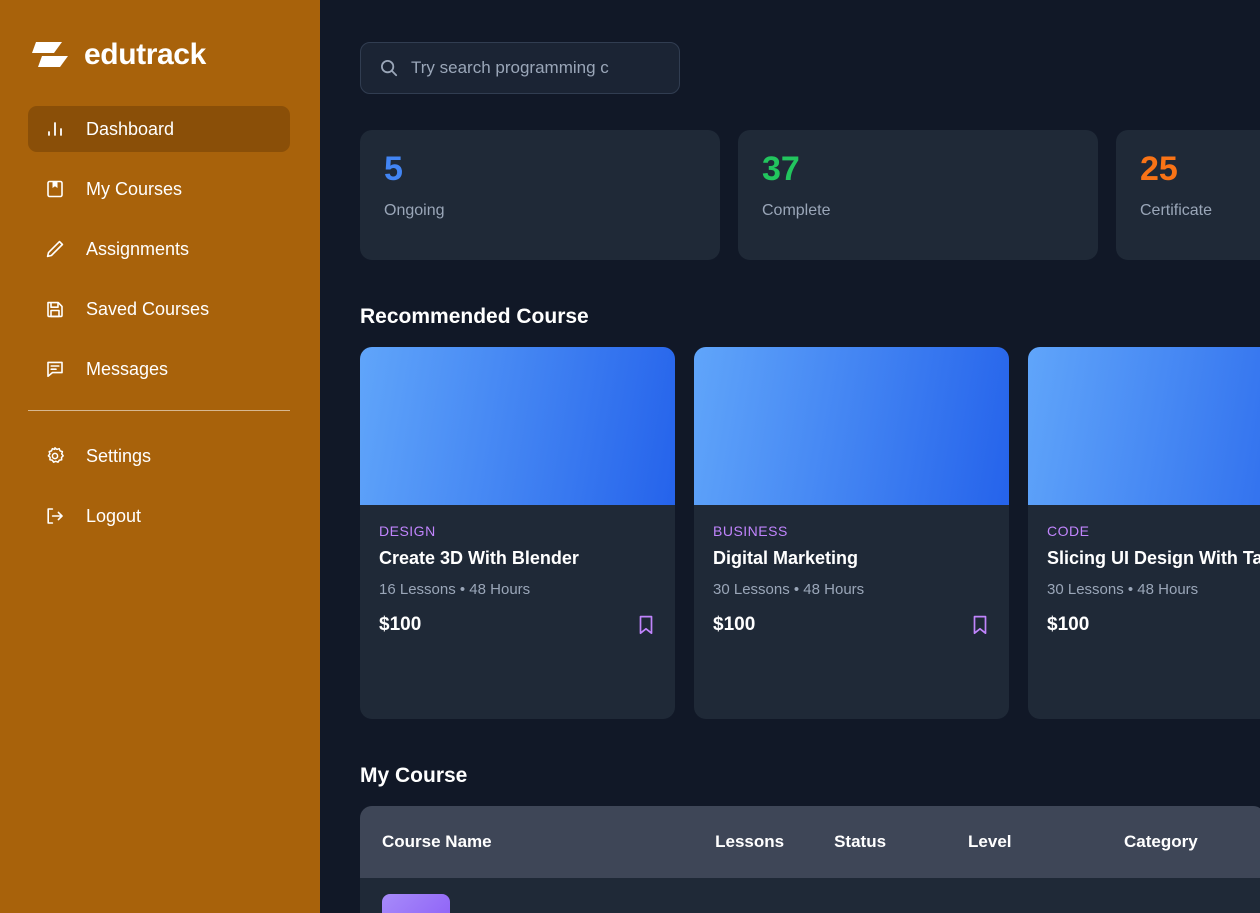 Image resolution: width=1260 pixels, height=913 pixels. Describe the element at coordinates (918, 195) in the screenshot. I see `stat-card-complete: 37 Complete` at that location.